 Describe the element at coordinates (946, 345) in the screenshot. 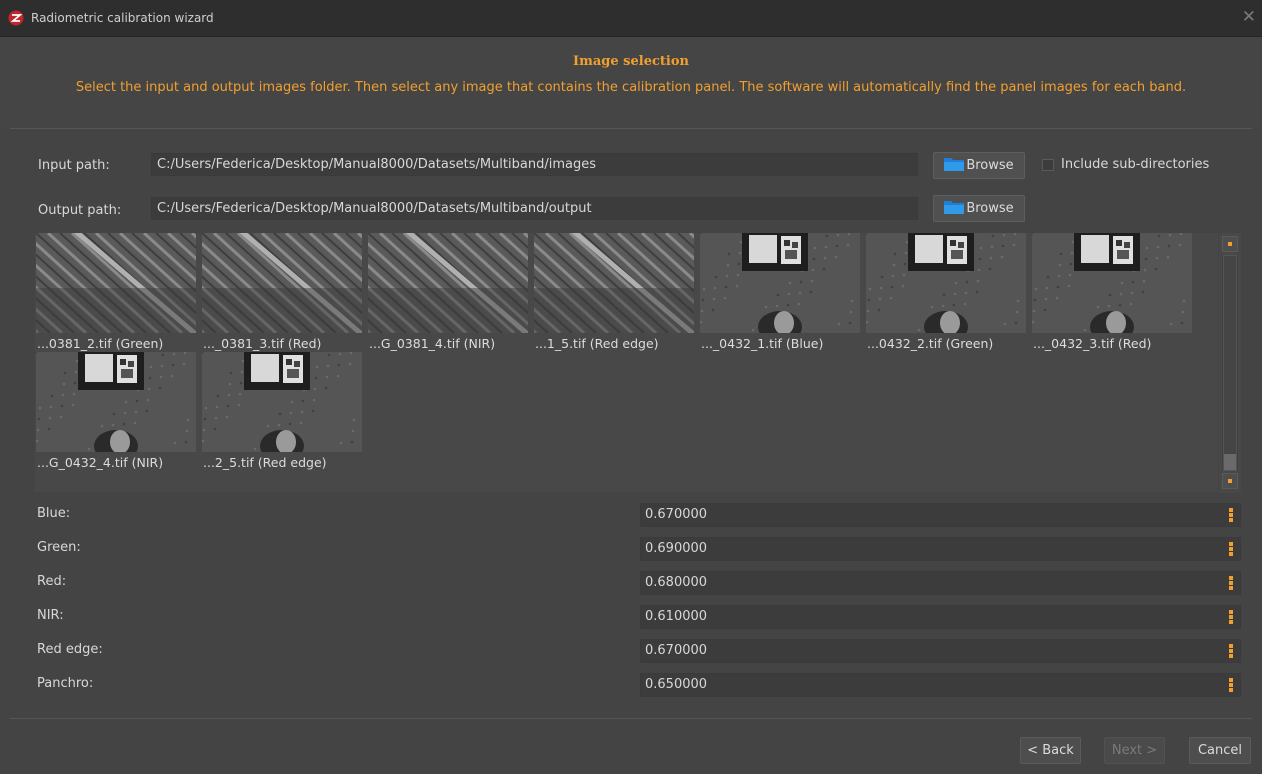

I see `thumbnail-caption: ...0432_2.tif (Green)` at that location.